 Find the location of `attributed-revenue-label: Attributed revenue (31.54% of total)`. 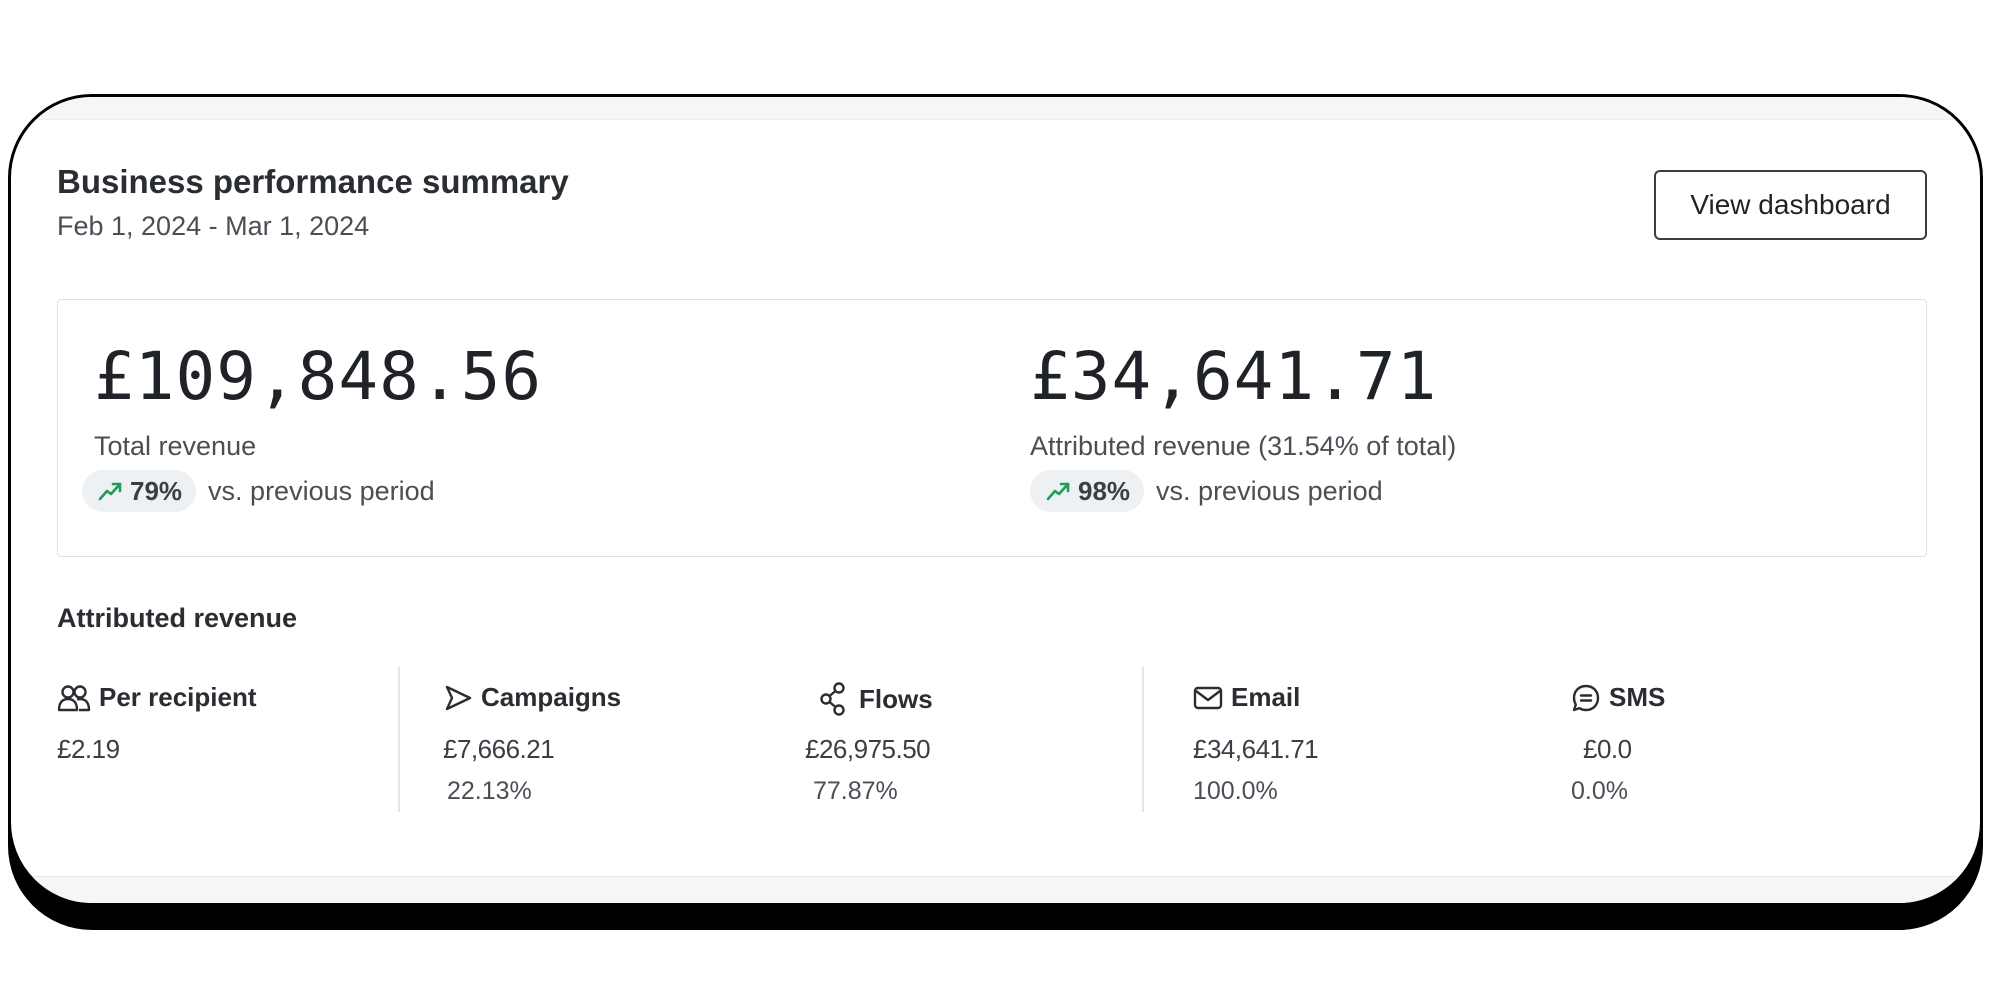

attributed-revenue-label: Attributed revenue (31.54% of total) is located at coordinates (1243, 446).